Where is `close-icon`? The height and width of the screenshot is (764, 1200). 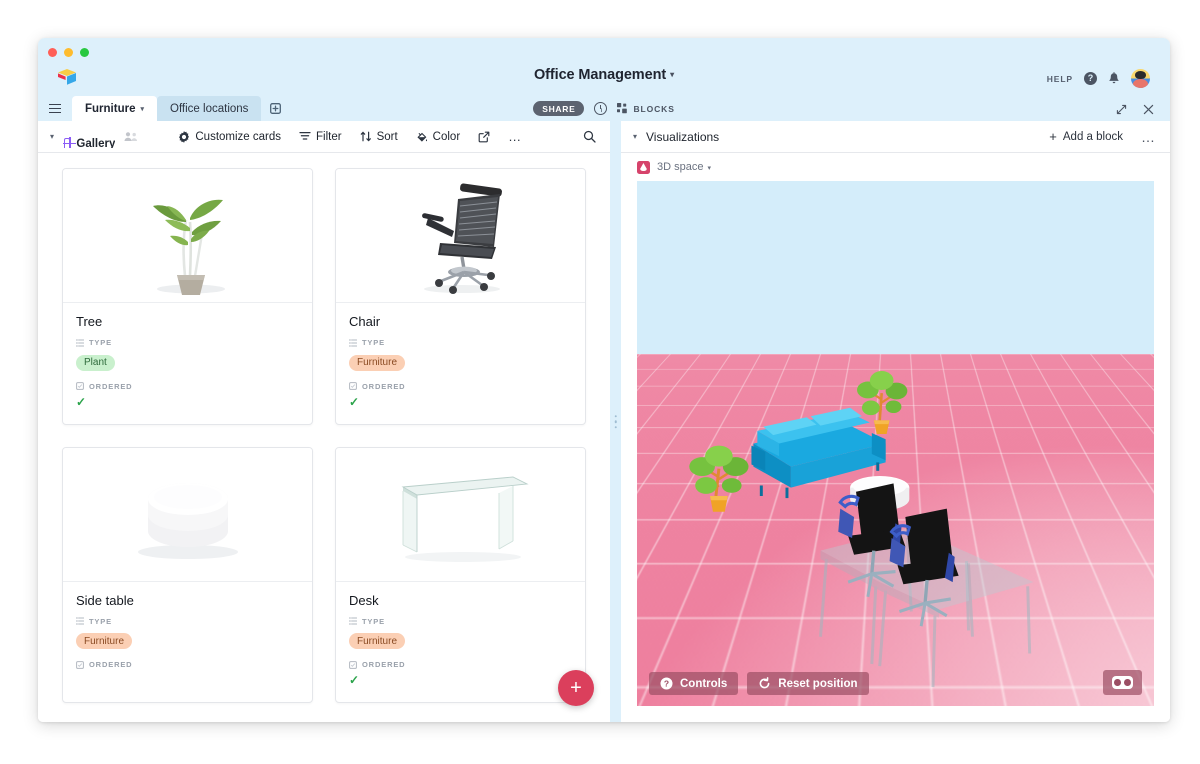 close-icon is located at coordinates (1148, 109).